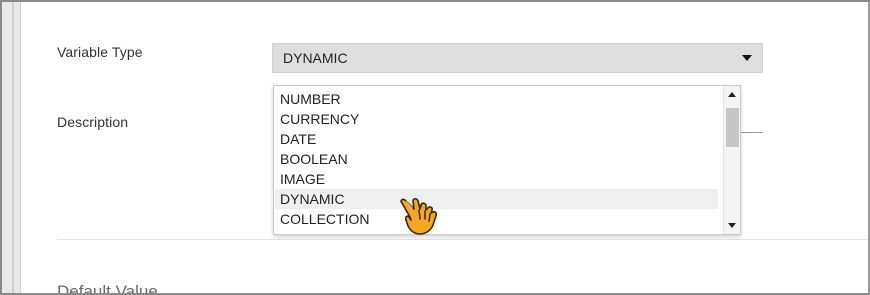 This screenshot has width=870, height=295. Describe the element at coordinates (496, 199) in the screenshot. I see `option-dynamic: DYNAMIC` at that location.